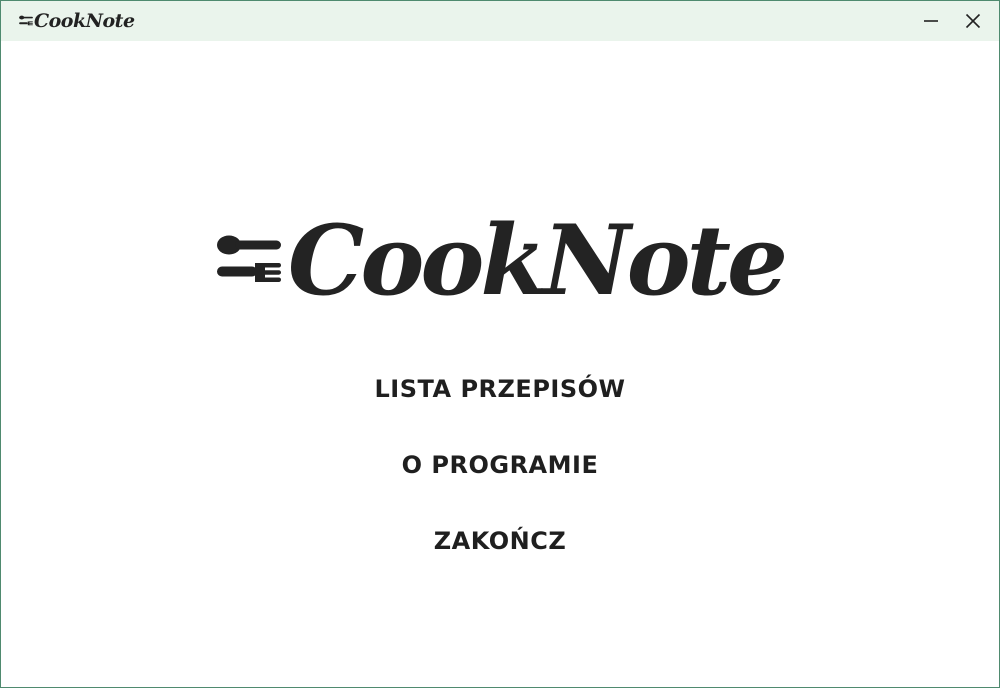 The height and width of the screenshot is (688, 1000). I want to click on menu-row-about: O PROGRAMIE, so click(500, 465).